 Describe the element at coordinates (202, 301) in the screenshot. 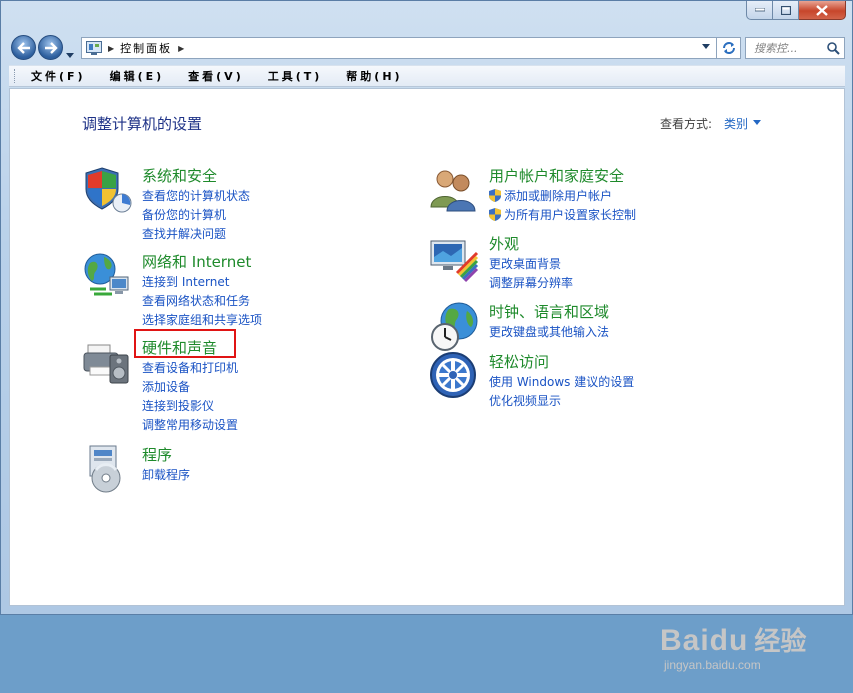

I see `link-network-status: 查看网络状态和任务` at that location.